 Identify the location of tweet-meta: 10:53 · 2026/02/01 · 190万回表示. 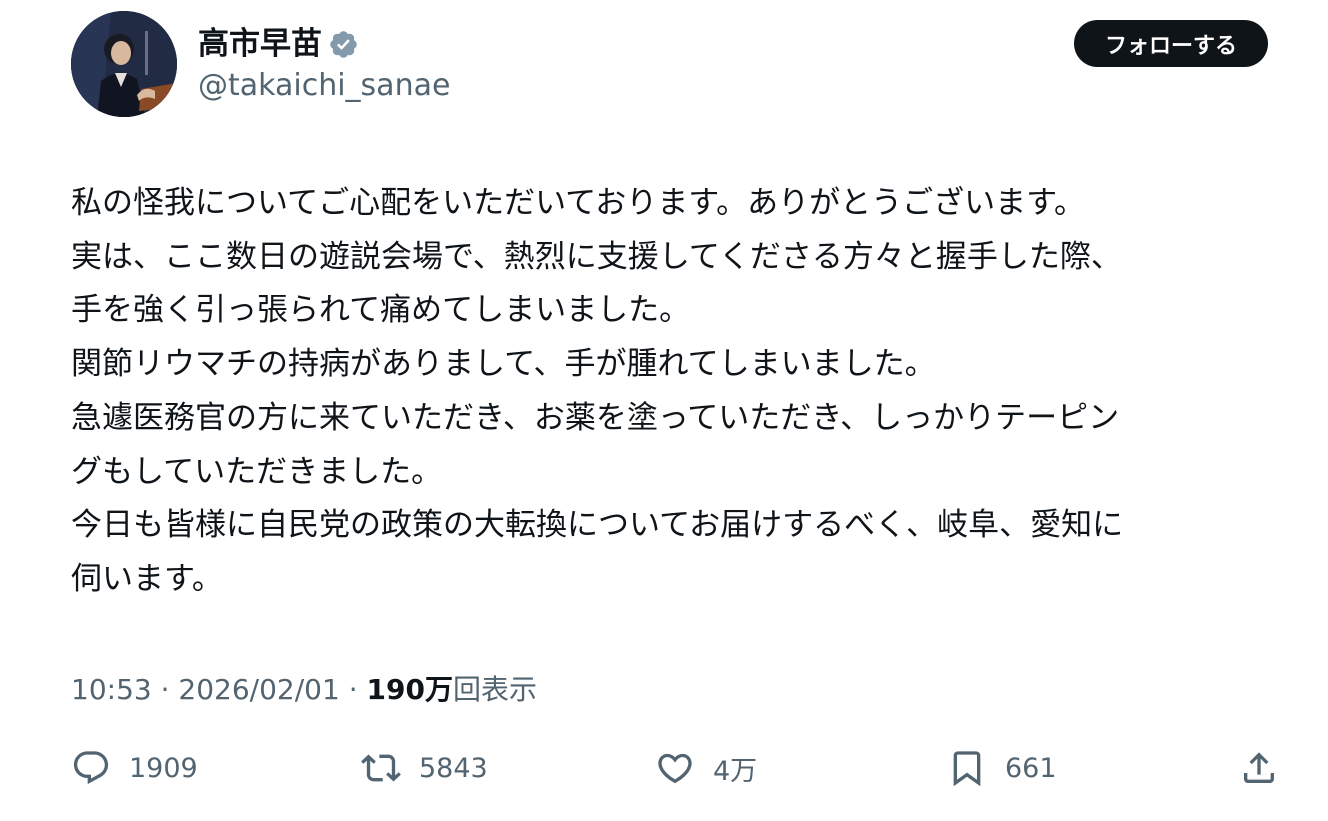
(304, 690).